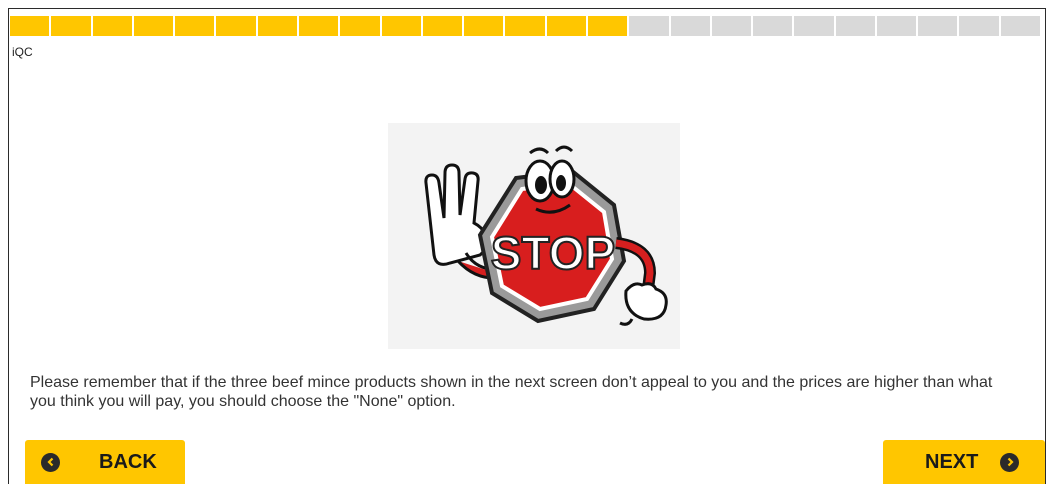 This screenshot has width=1046, height=484. I want to click on brand-label: iQC, so click(22, 52).